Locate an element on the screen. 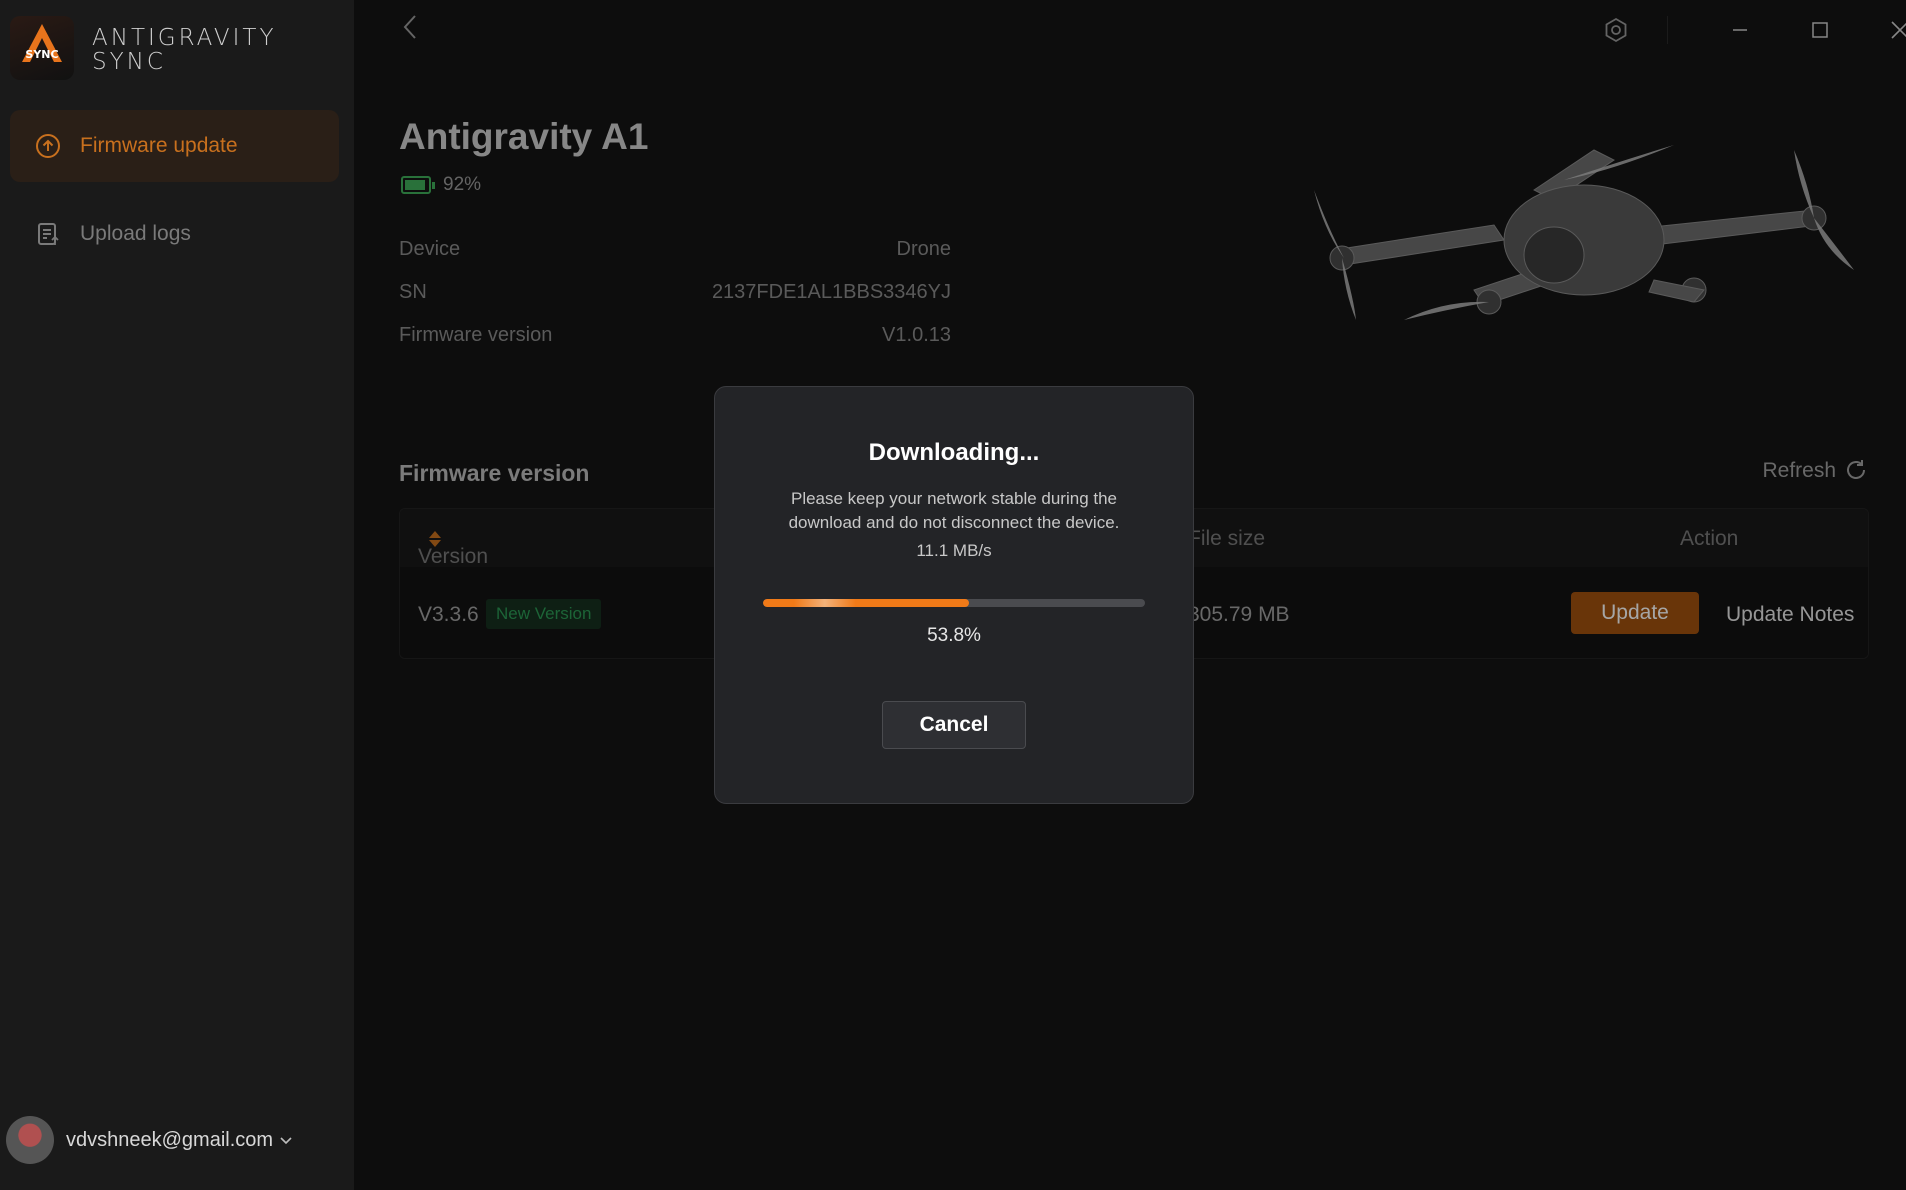 Image resolution: width=1906 pixels, height=1190 pixels. sidebar-item-label: Upload logs is located at coordinates (135, 233).